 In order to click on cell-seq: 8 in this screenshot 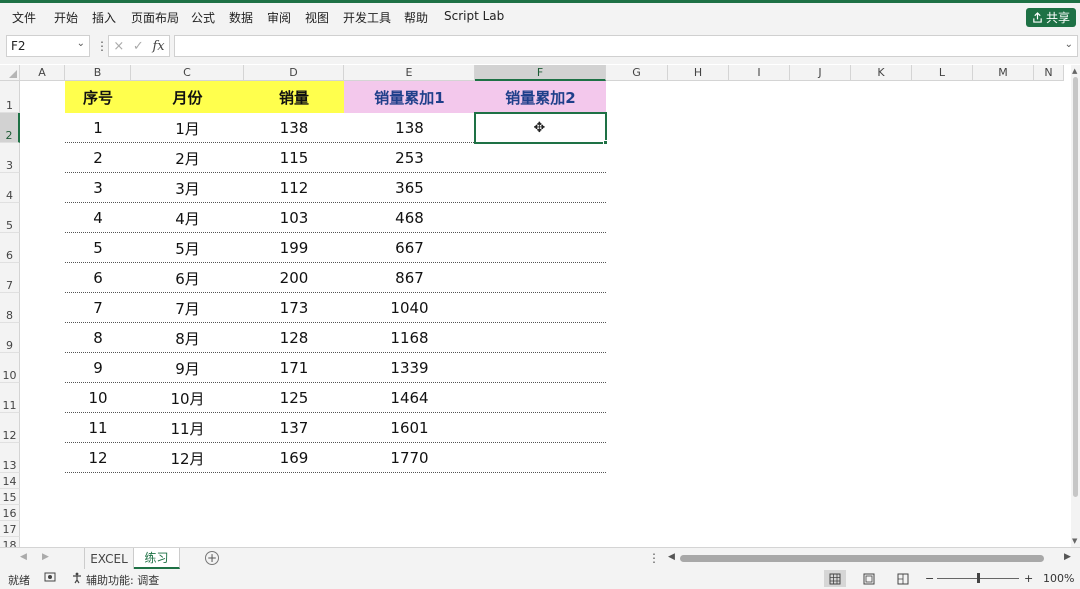, I will do `click(98, 338)`.